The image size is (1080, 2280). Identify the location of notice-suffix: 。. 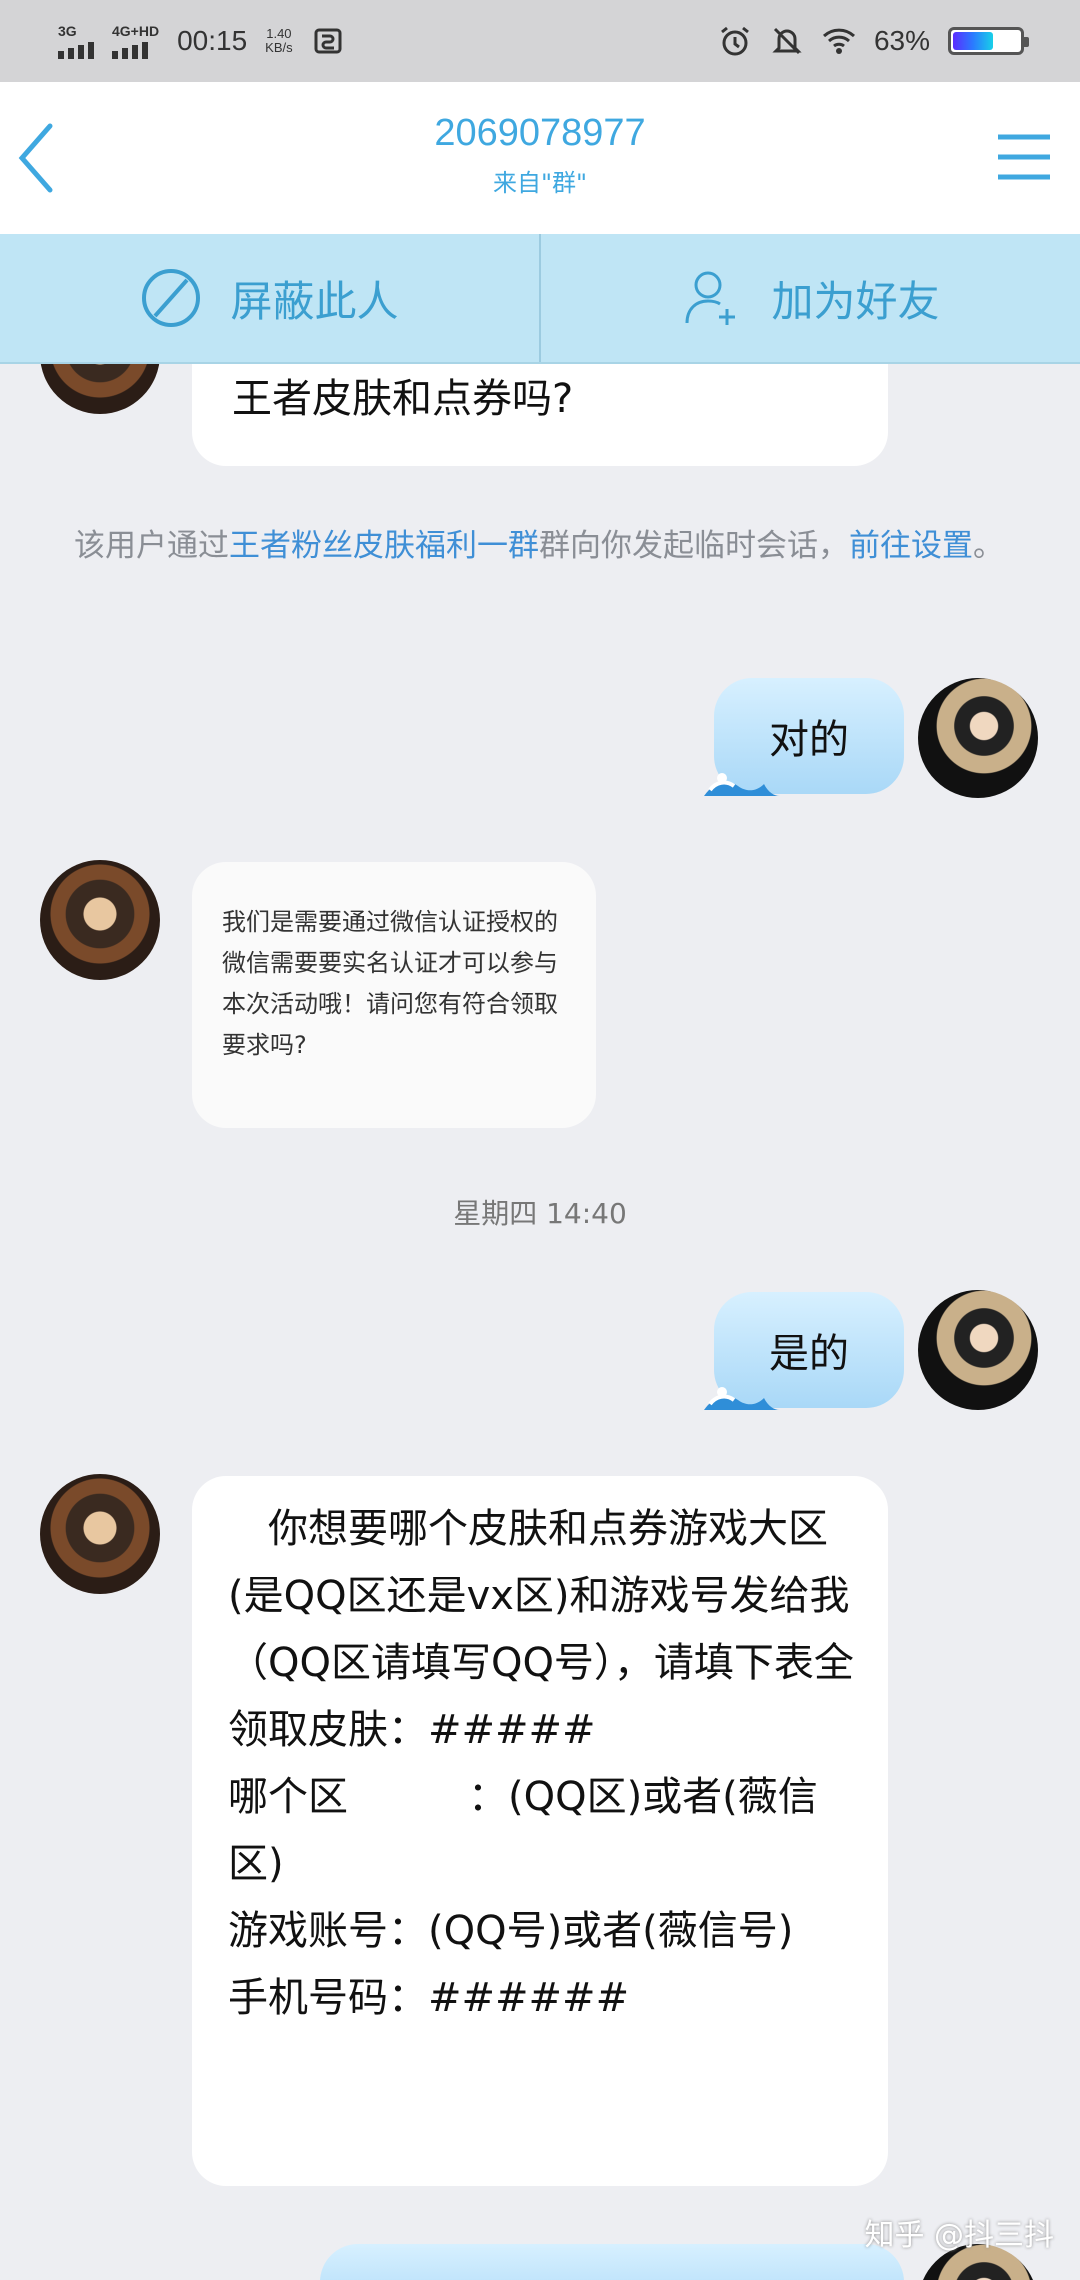
(988, 546).